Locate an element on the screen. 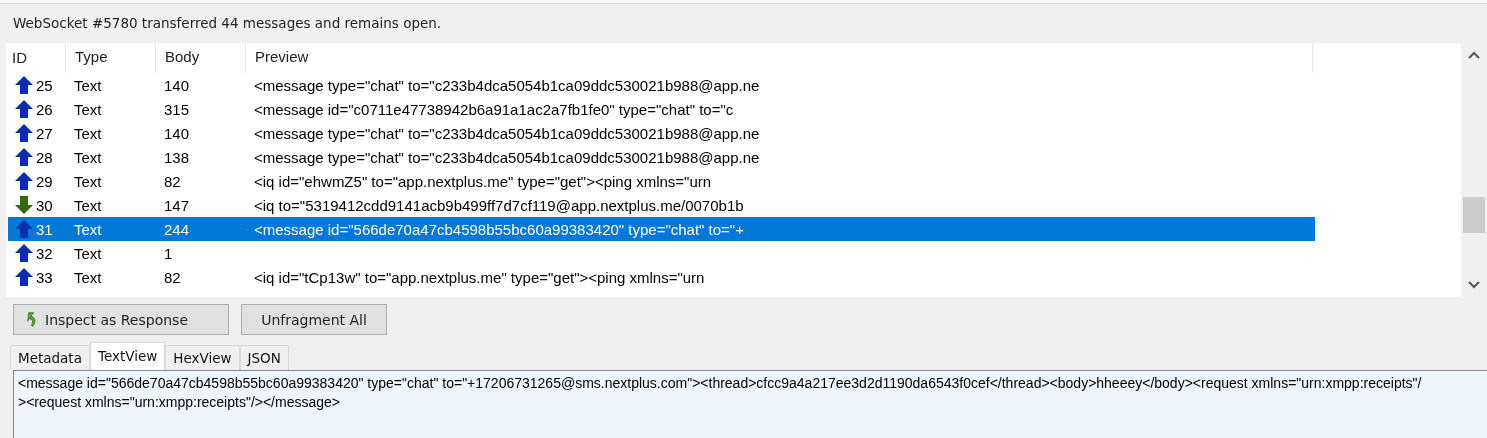 The image size is (1487, 438). column-header: Preview is located at coordinates (779, 58).